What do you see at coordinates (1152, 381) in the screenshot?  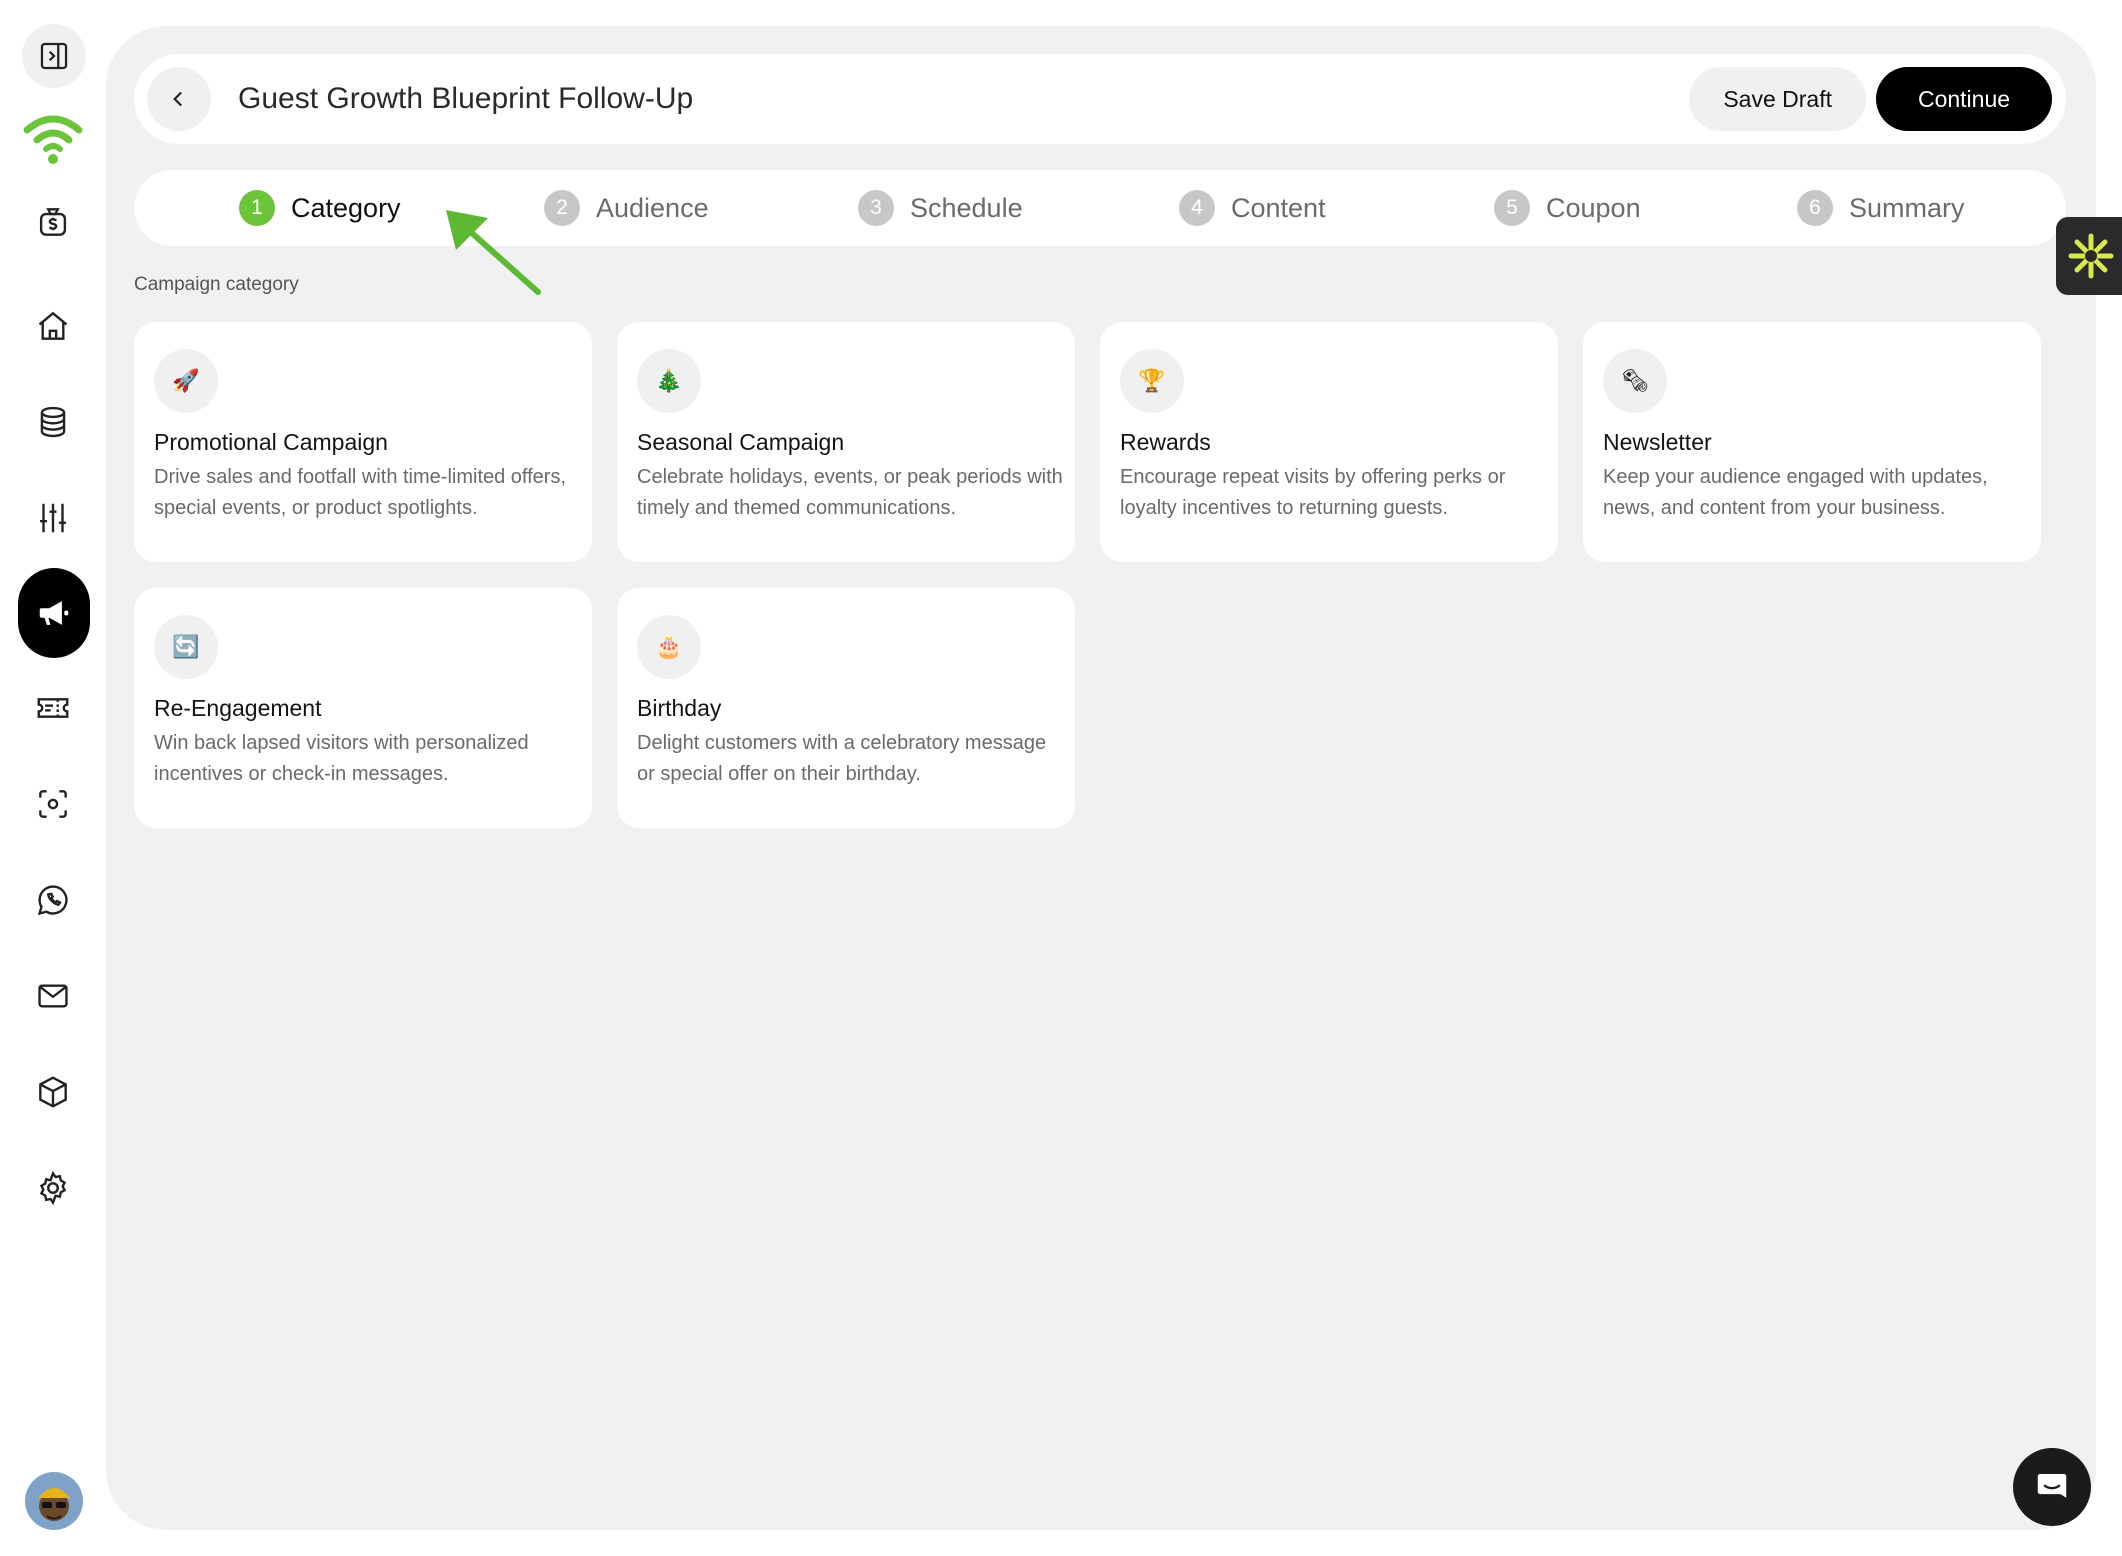 I see `trophy-icon: 🏆` at bounding box center [1152, 381].